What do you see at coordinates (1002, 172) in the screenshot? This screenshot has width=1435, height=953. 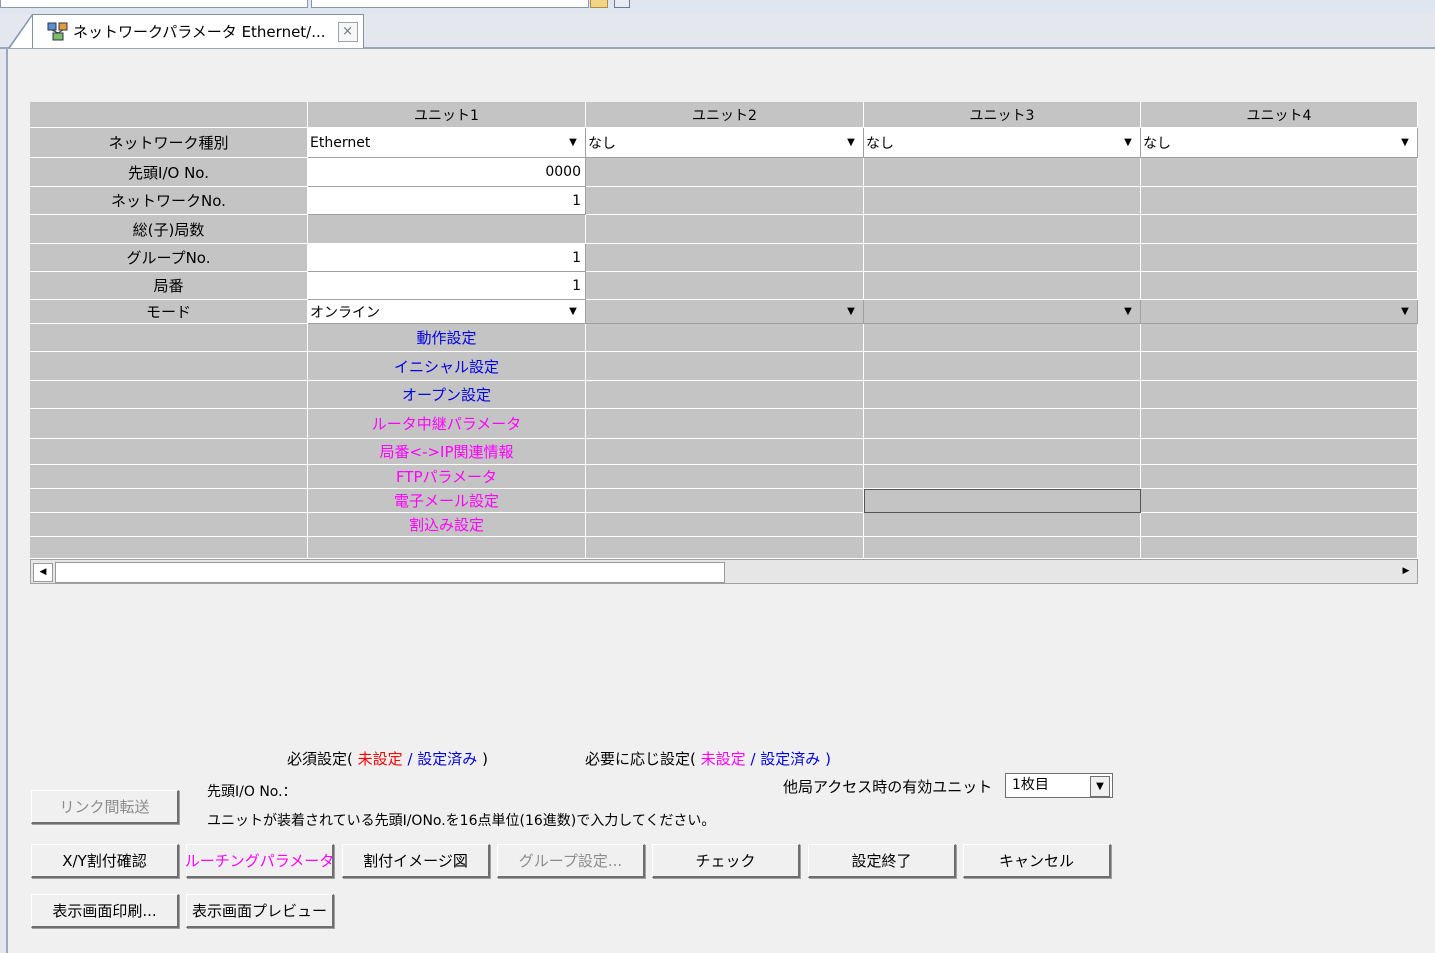 I see `io-no-unit3-cell` at bounding box center [1002, 172].